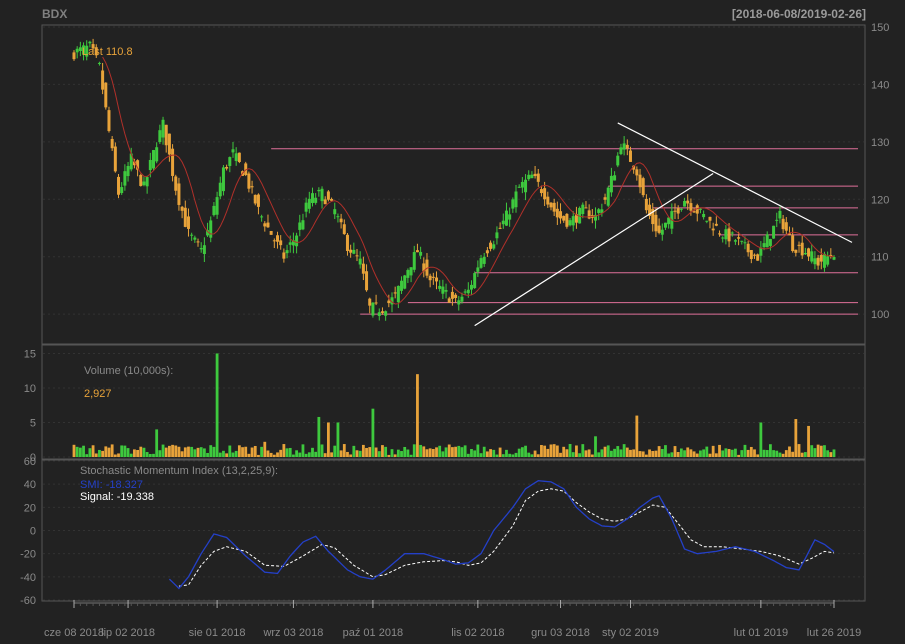 The image size is (905, 644). I want to click on signal-legend-value: -19.338, so click(135, 497).